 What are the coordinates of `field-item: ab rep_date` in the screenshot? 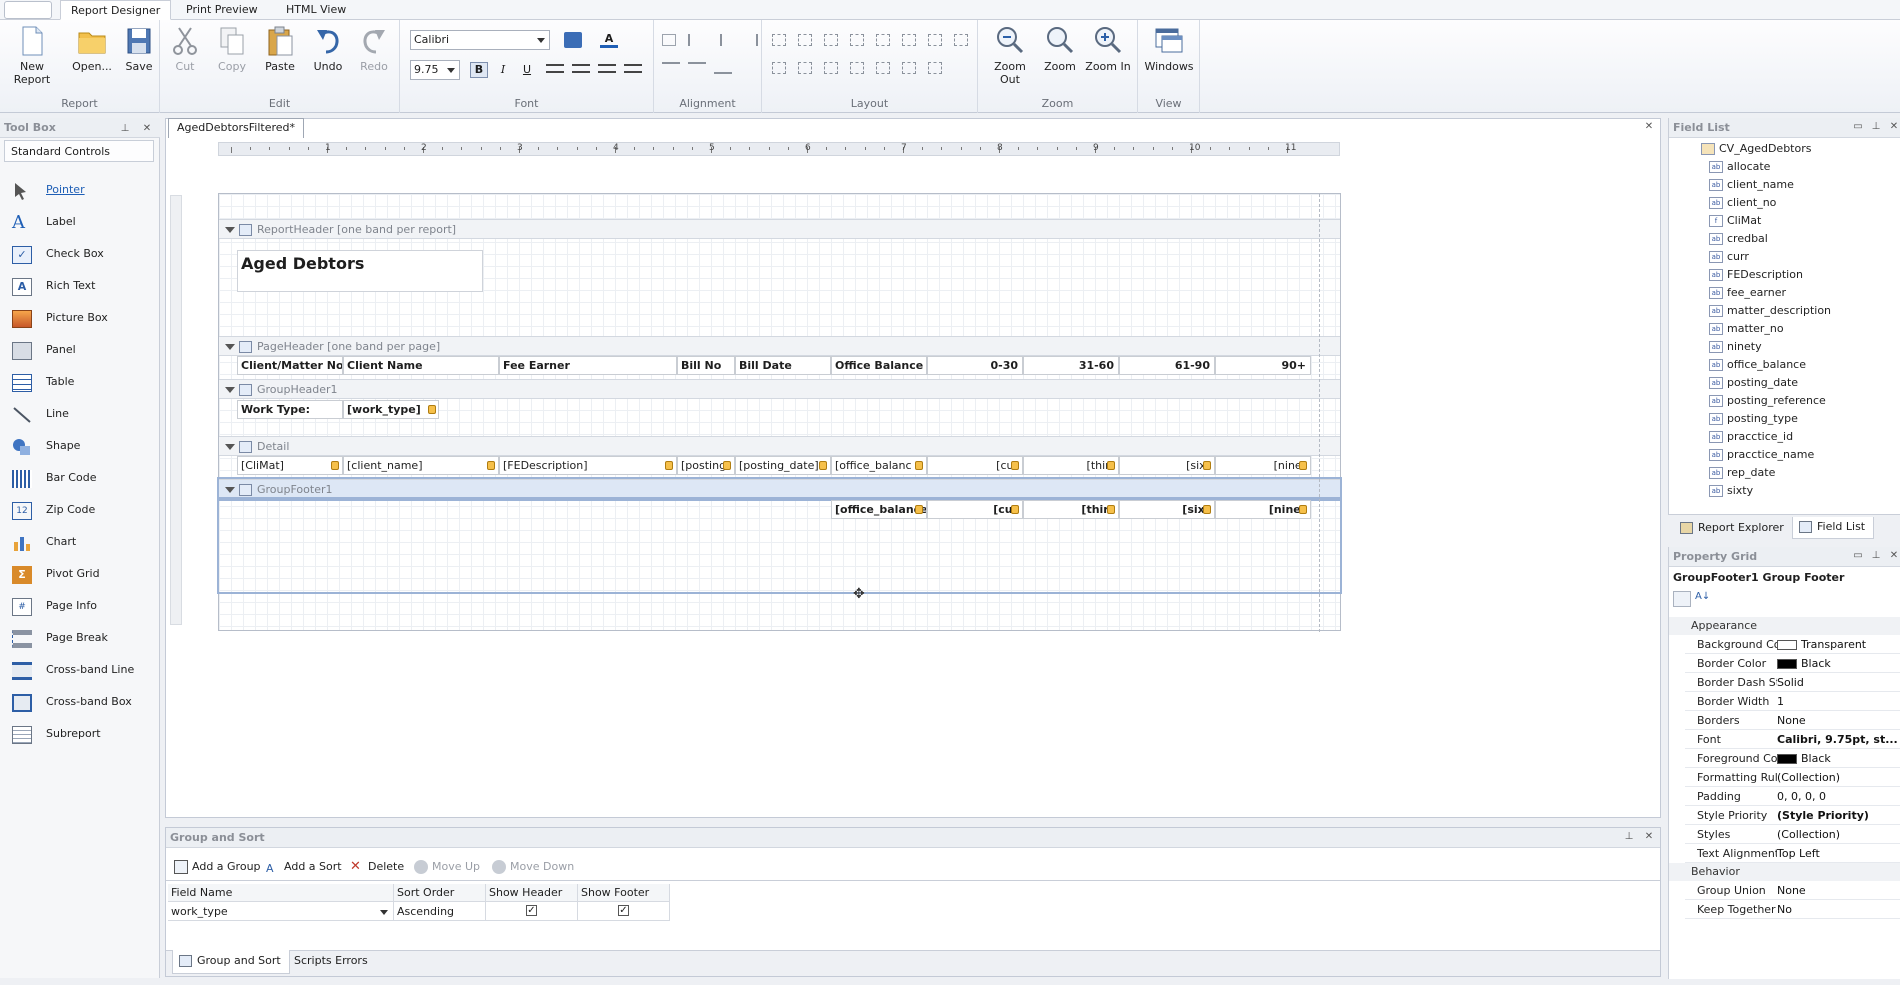 It's located at (1742, 473).